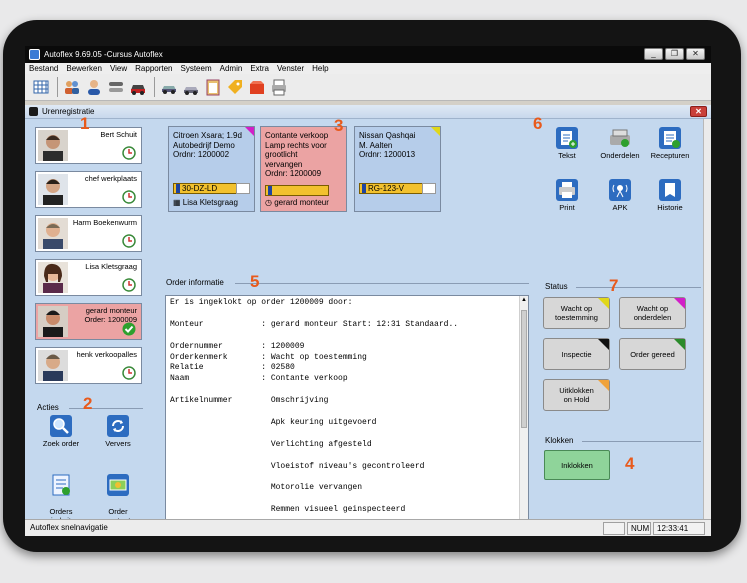 This screenshot has height=583, width=747. What do you see at coordinates (639, 528) in the screenshot?
I see `num-lock-indicator: NUM` at bounding box center [639, 528].